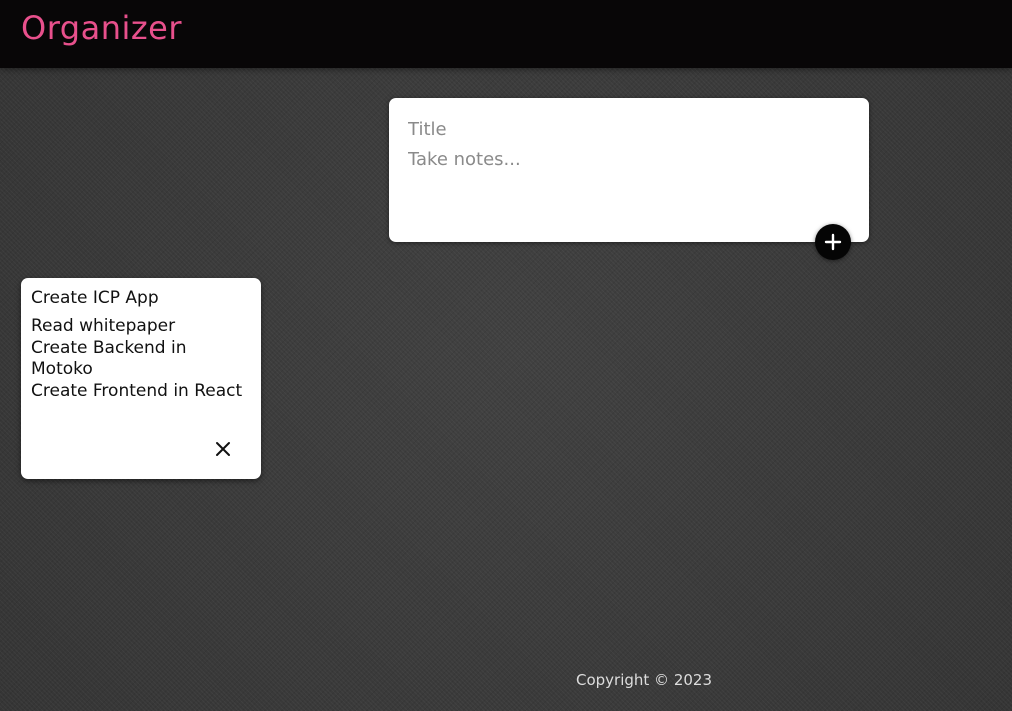  I want to click on add-note-button, so click(833, 242).